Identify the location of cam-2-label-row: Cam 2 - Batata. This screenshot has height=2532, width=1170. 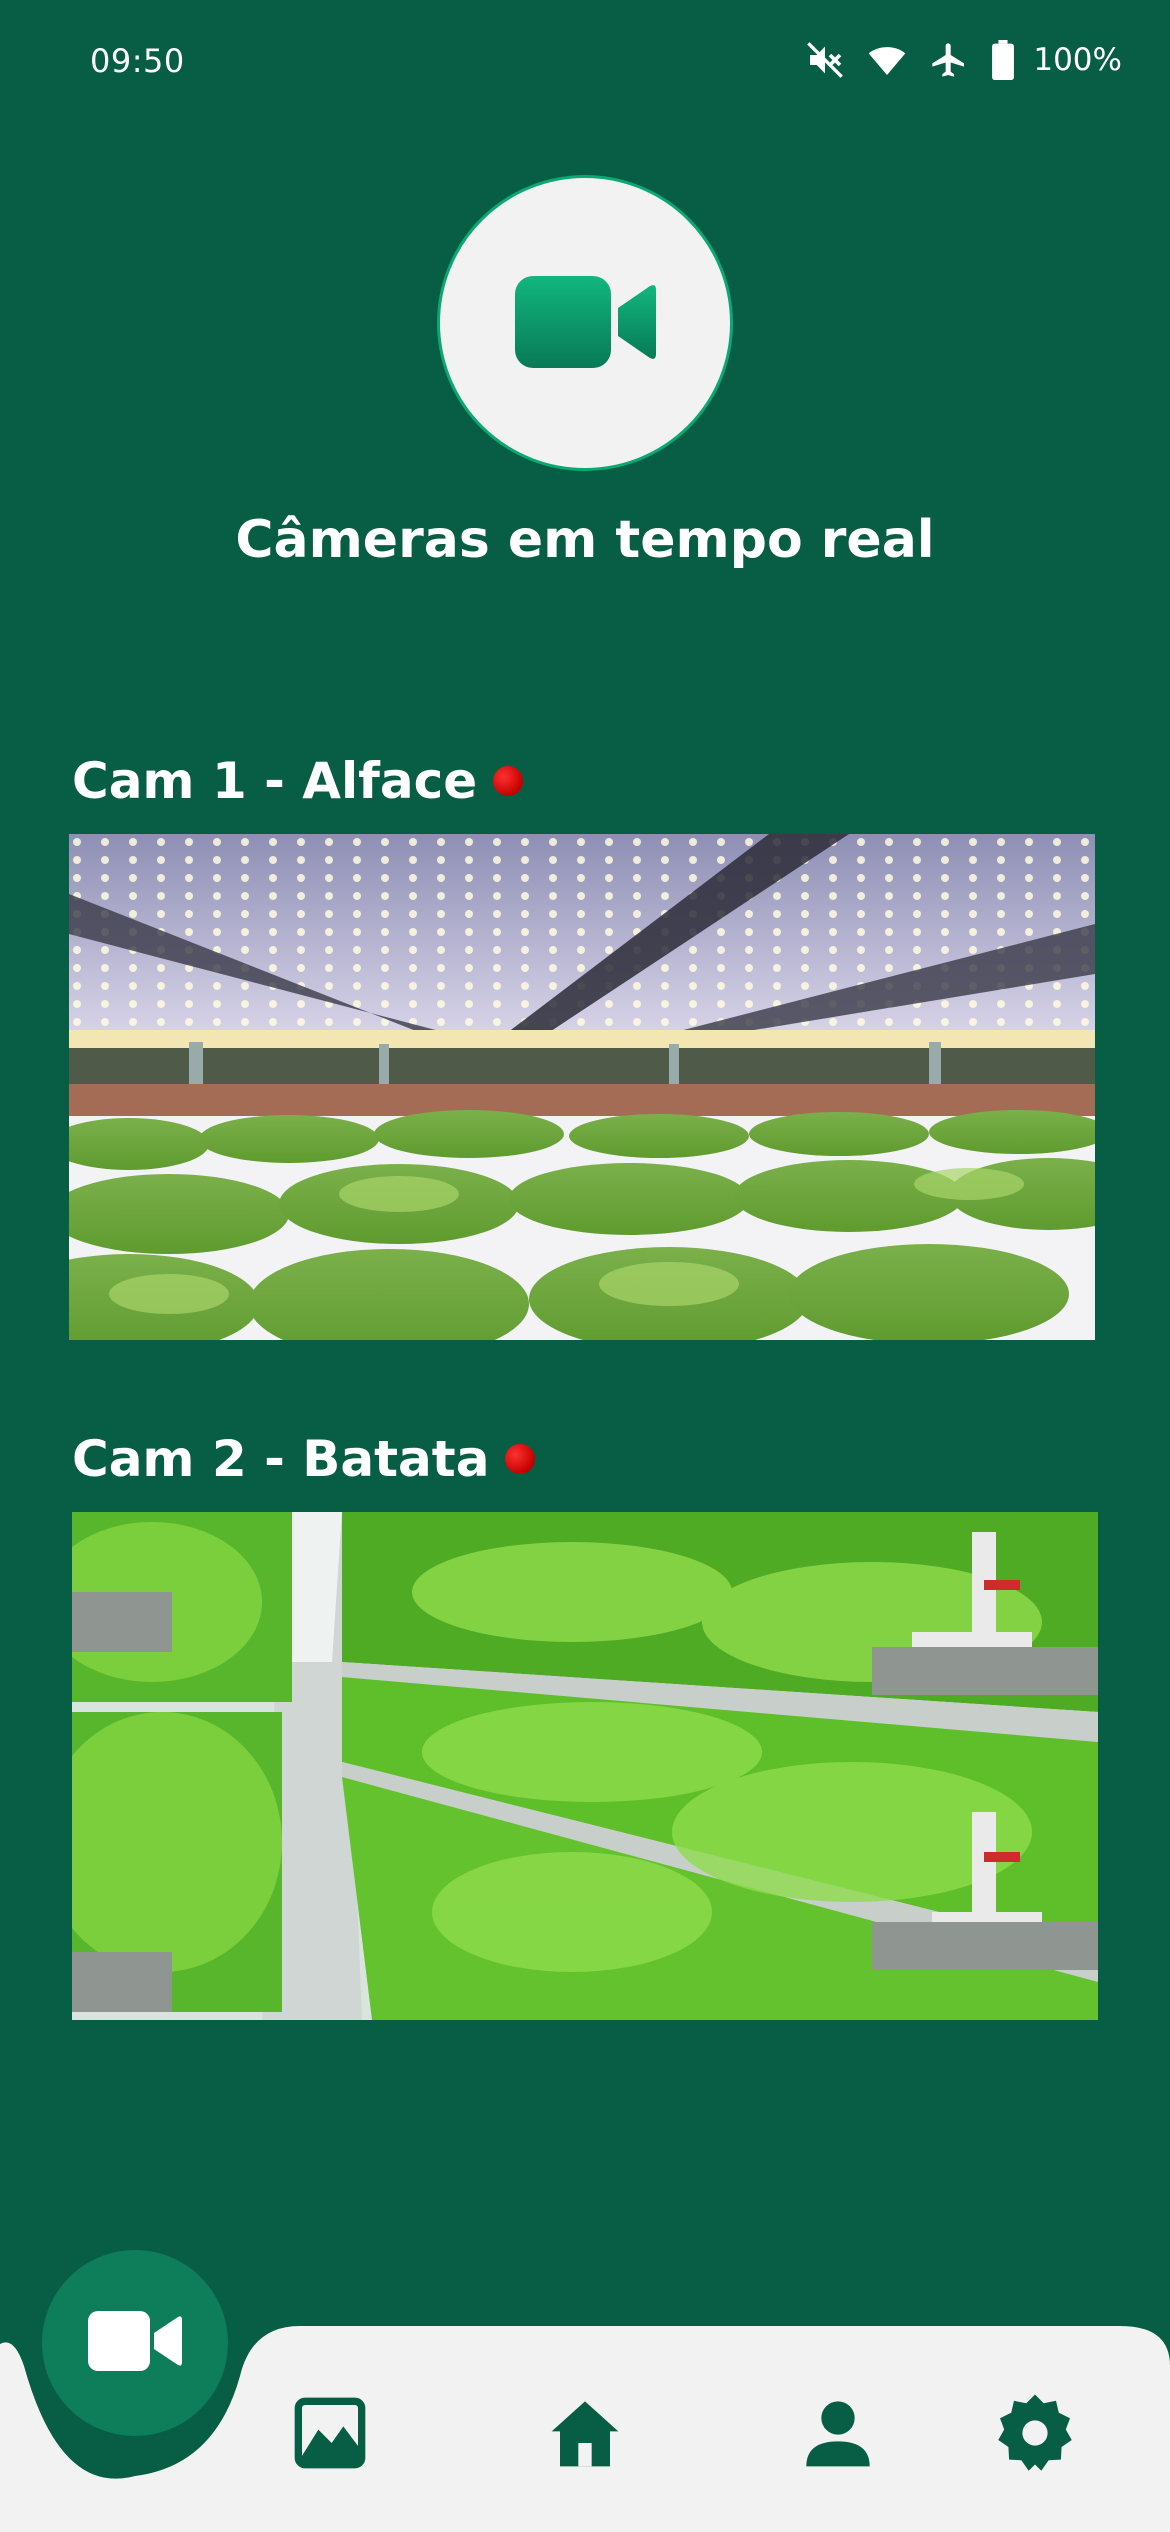
(304, 1459).